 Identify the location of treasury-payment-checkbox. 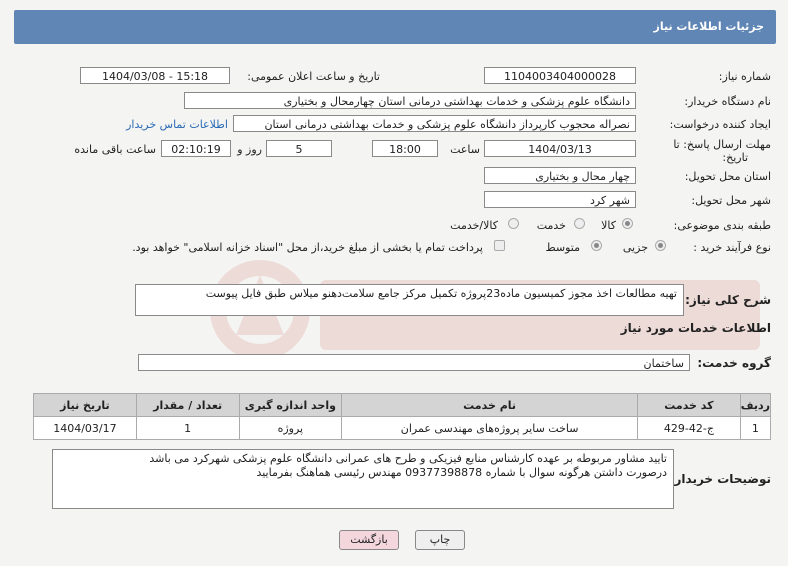
(499, 245).